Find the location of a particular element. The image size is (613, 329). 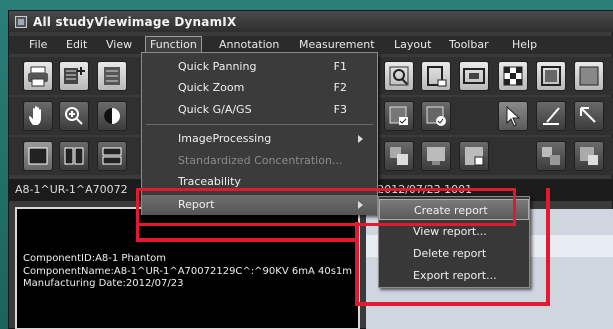

quick-zoom-shortcut: F2 is located at coordinates (340, 87).